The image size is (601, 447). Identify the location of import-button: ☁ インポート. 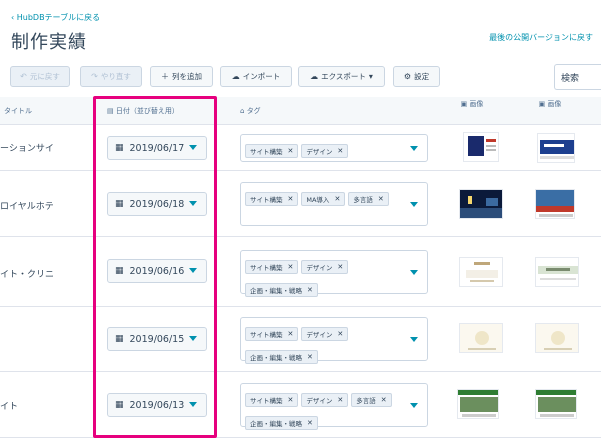
(256, 76).